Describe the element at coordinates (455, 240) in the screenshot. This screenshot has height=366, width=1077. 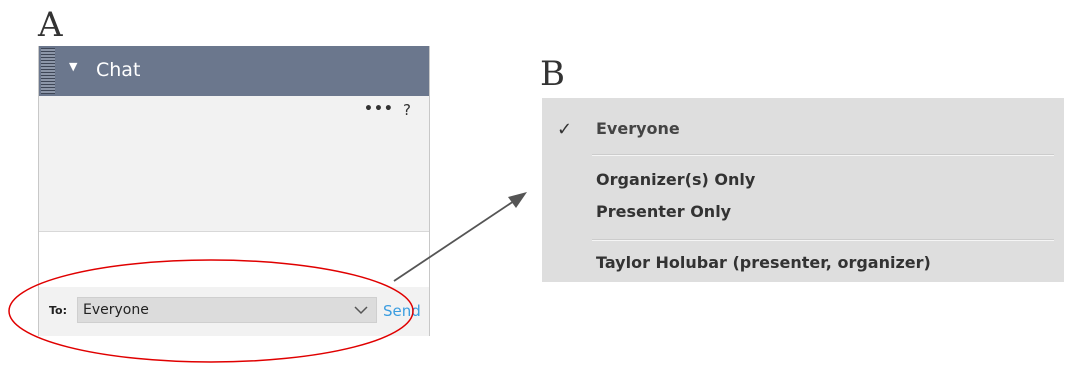
I see `callout-arrow-line` at that location.